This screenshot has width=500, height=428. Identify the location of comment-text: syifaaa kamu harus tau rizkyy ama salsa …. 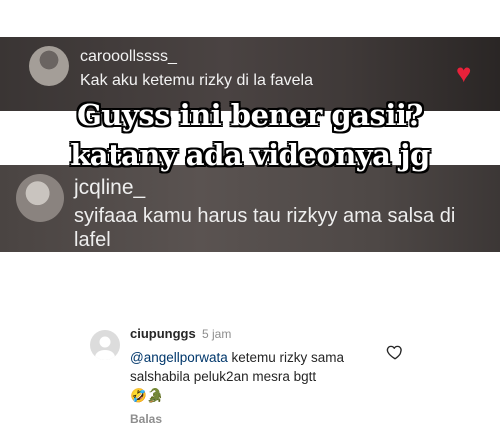
(265, 228).